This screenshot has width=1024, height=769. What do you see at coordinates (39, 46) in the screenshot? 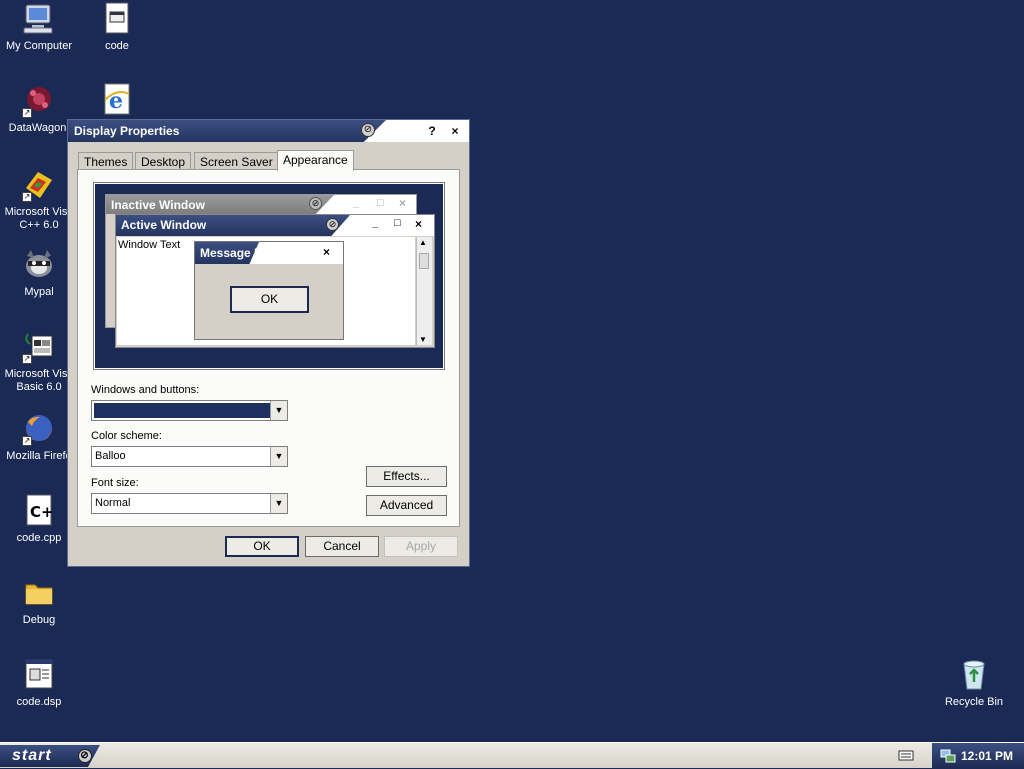
I see `desktop-icon-label: My Computer` at bounding box center [39, 46].